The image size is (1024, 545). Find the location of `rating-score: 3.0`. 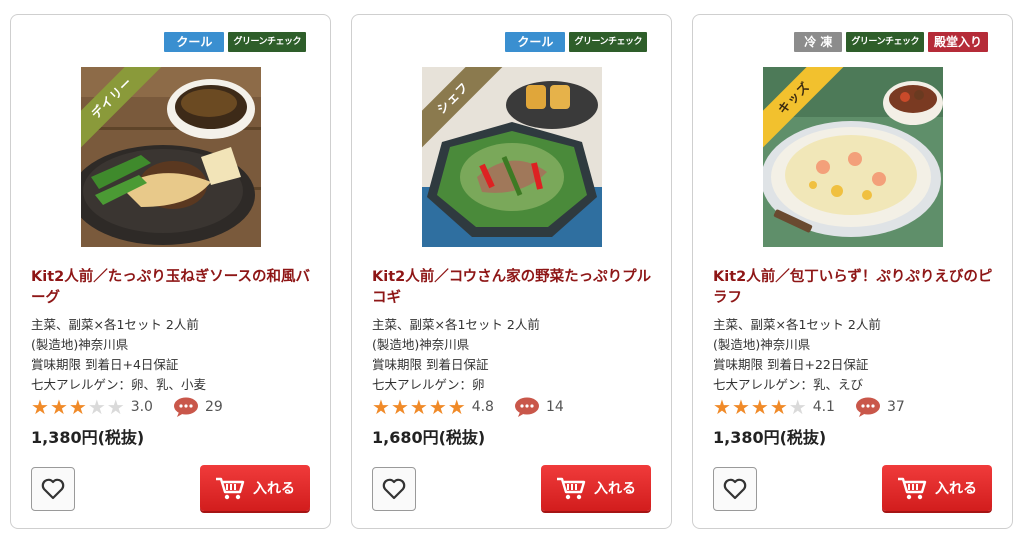

rating-score: 3.0 is located at coordinates (141, 407).